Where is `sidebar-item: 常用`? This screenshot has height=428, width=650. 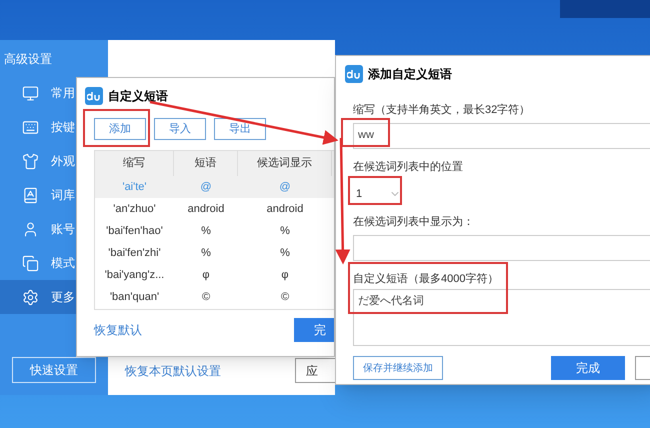 sidebar-item: 常用 is located at coordinates (54, 93).